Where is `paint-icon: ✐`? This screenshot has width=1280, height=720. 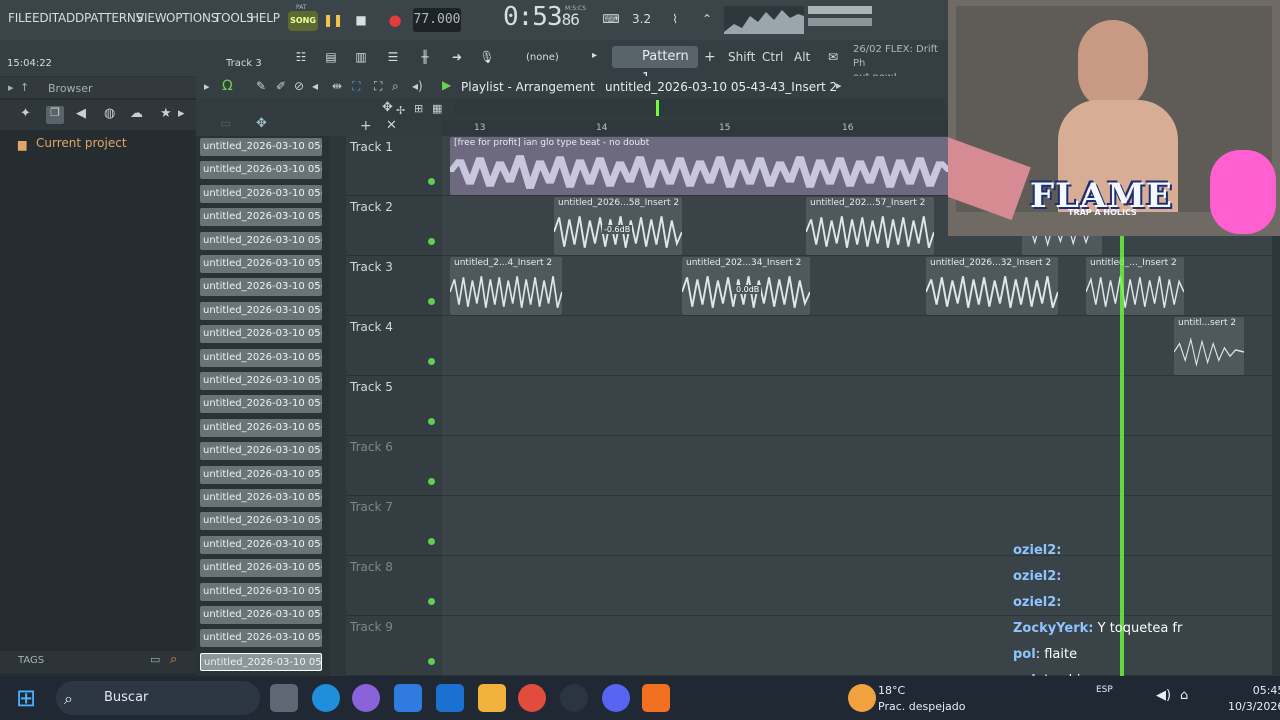
paint-icon: ✐ is located at coordinates (281, 86).